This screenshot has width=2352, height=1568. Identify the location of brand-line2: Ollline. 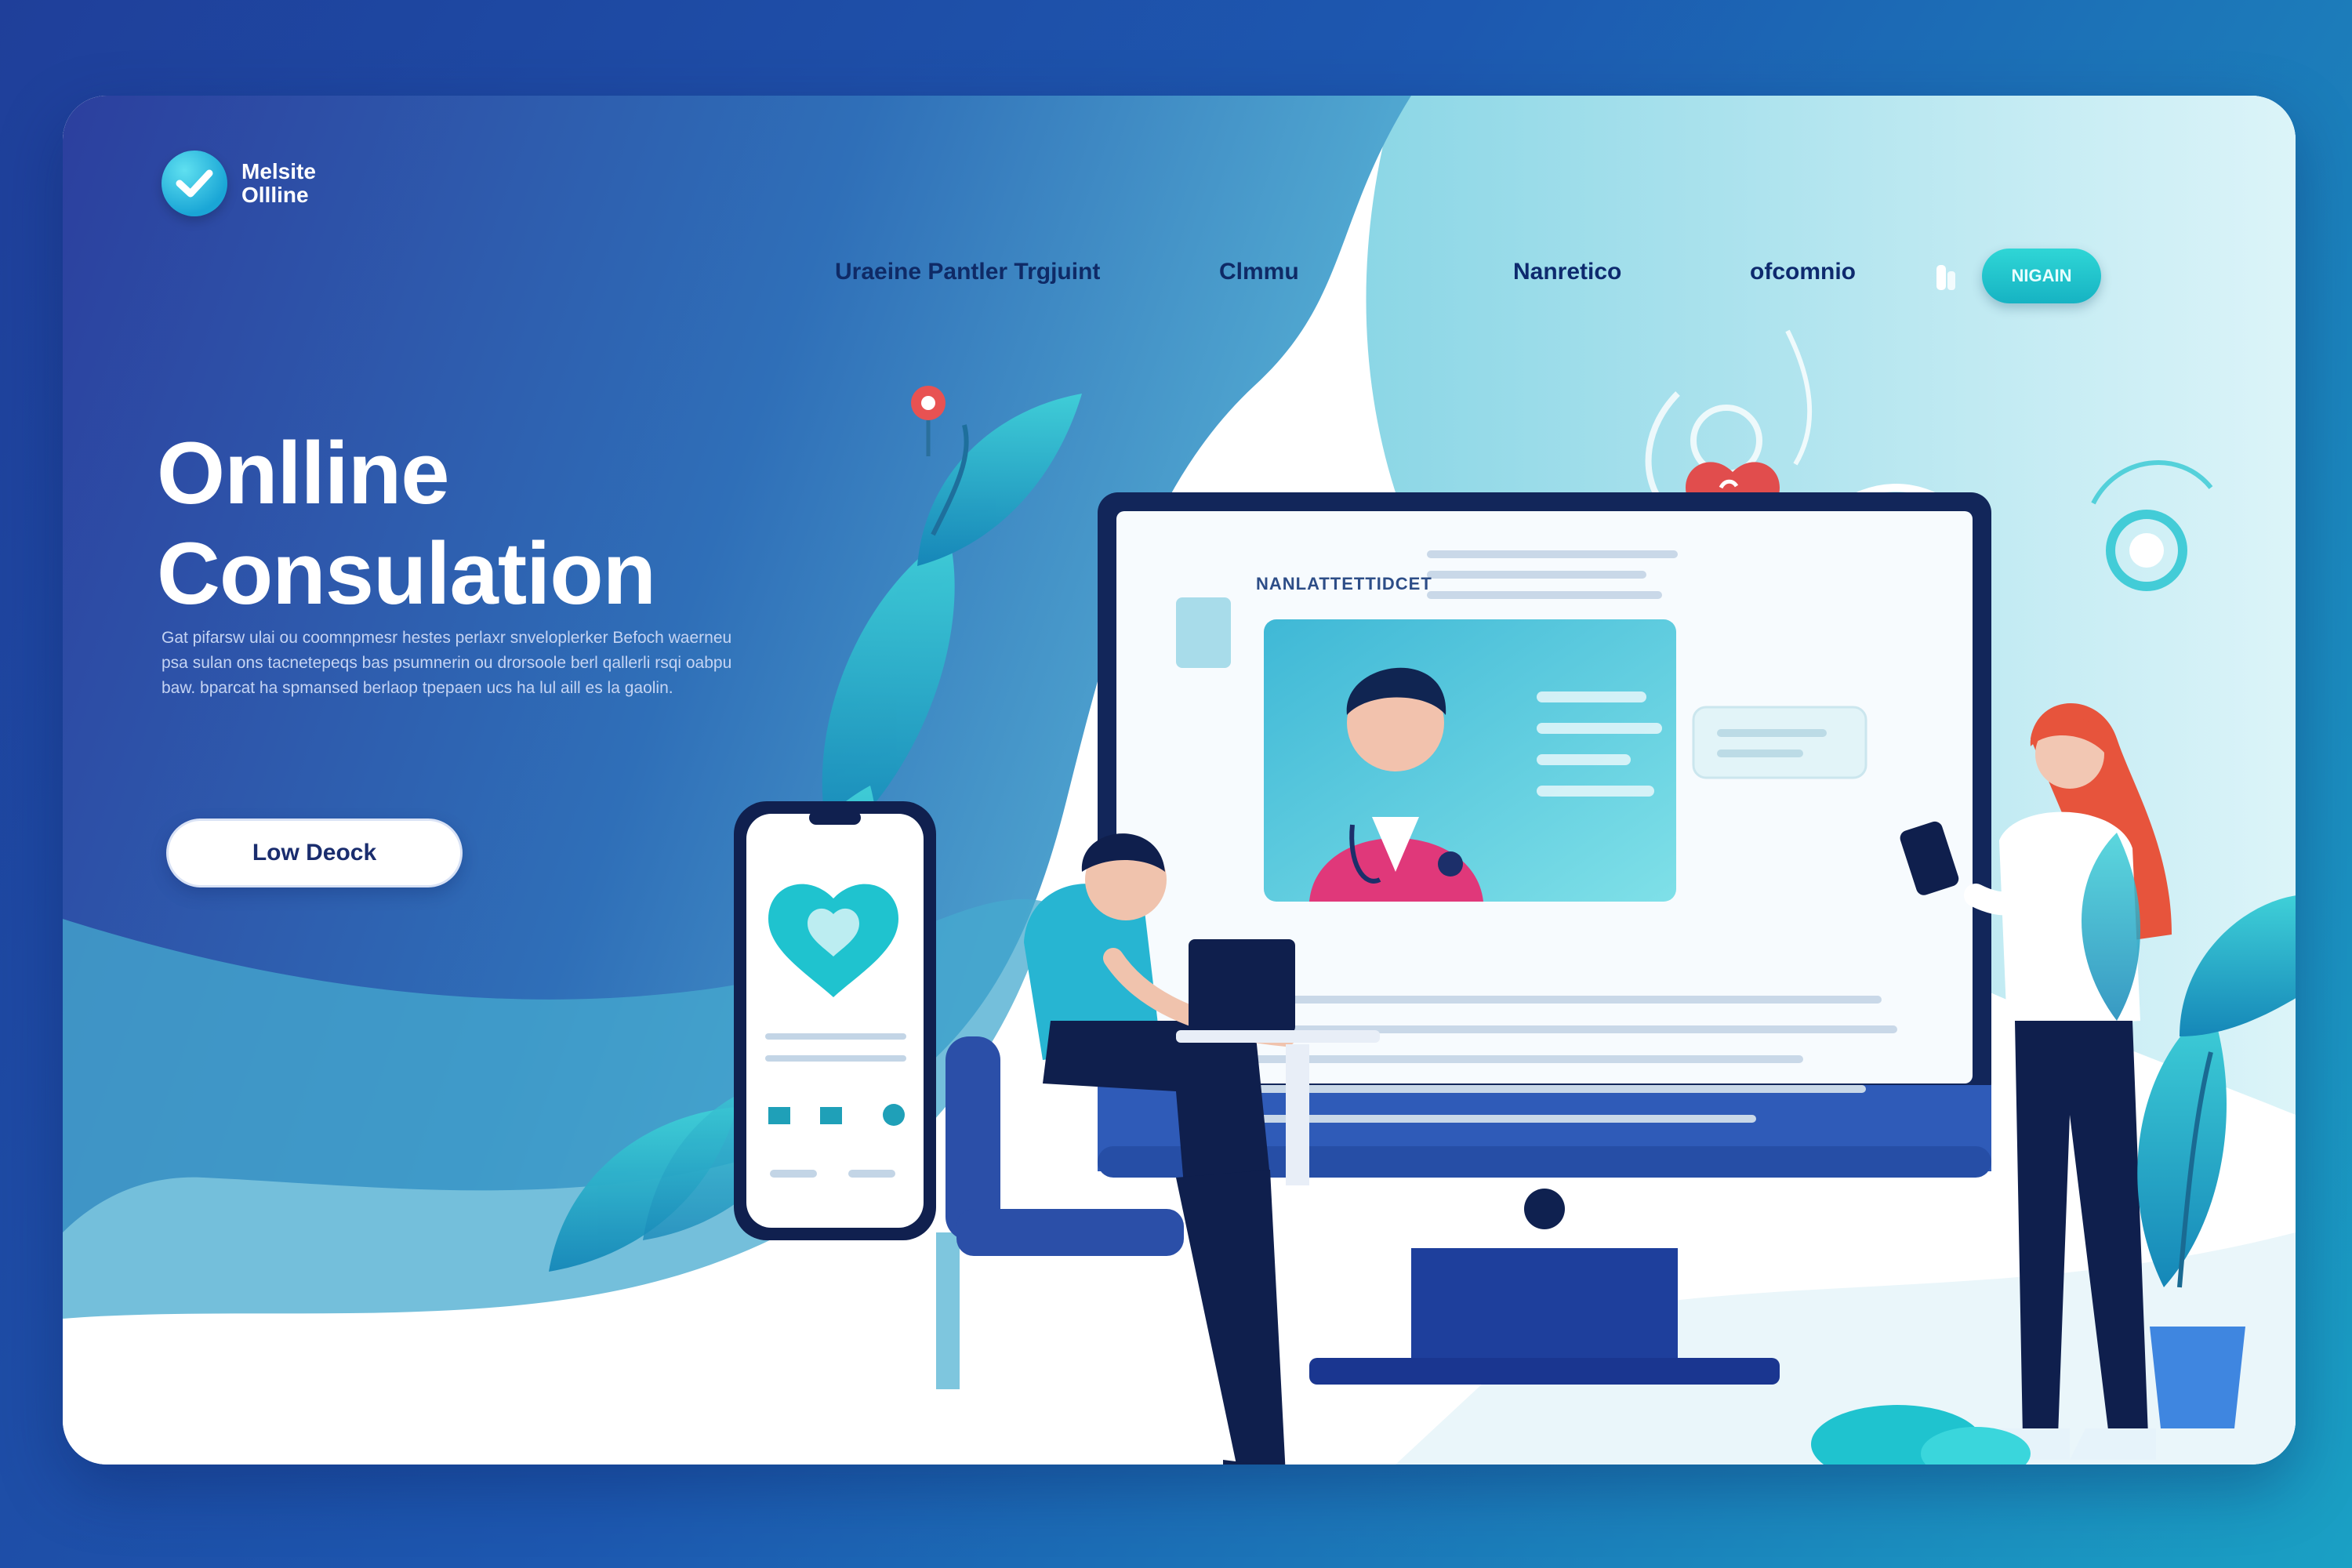
(275, 195).